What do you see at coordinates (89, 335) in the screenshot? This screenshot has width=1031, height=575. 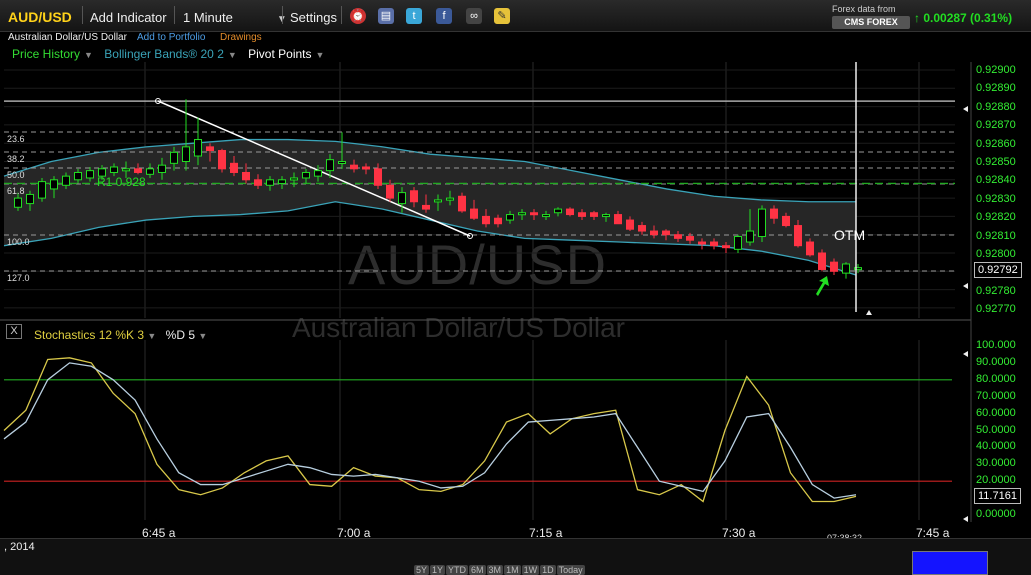 I see `stoch-k-label: Stochastics 12 %K 3` at bounding box center [89, 335].